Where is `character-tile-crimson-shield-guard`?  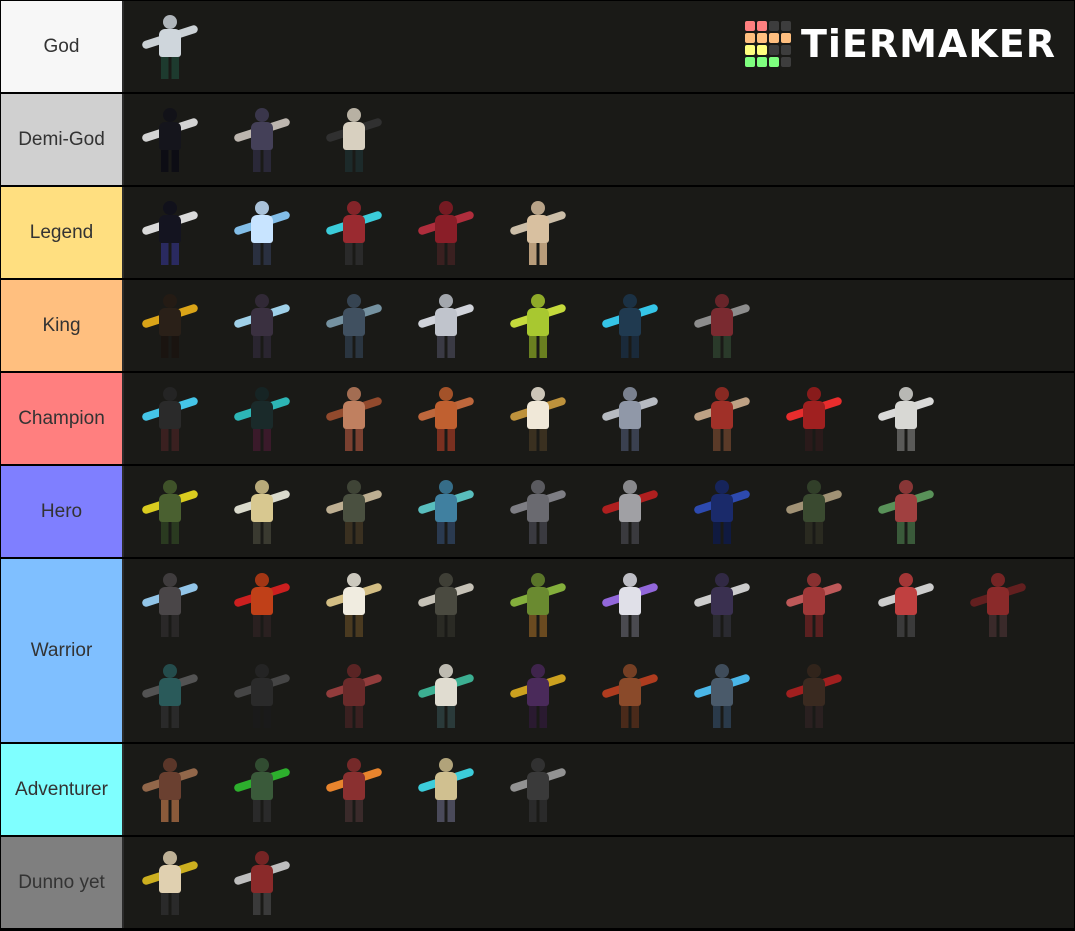 character-tile-crimson-shield-guard is located at coordinates (998, 604).